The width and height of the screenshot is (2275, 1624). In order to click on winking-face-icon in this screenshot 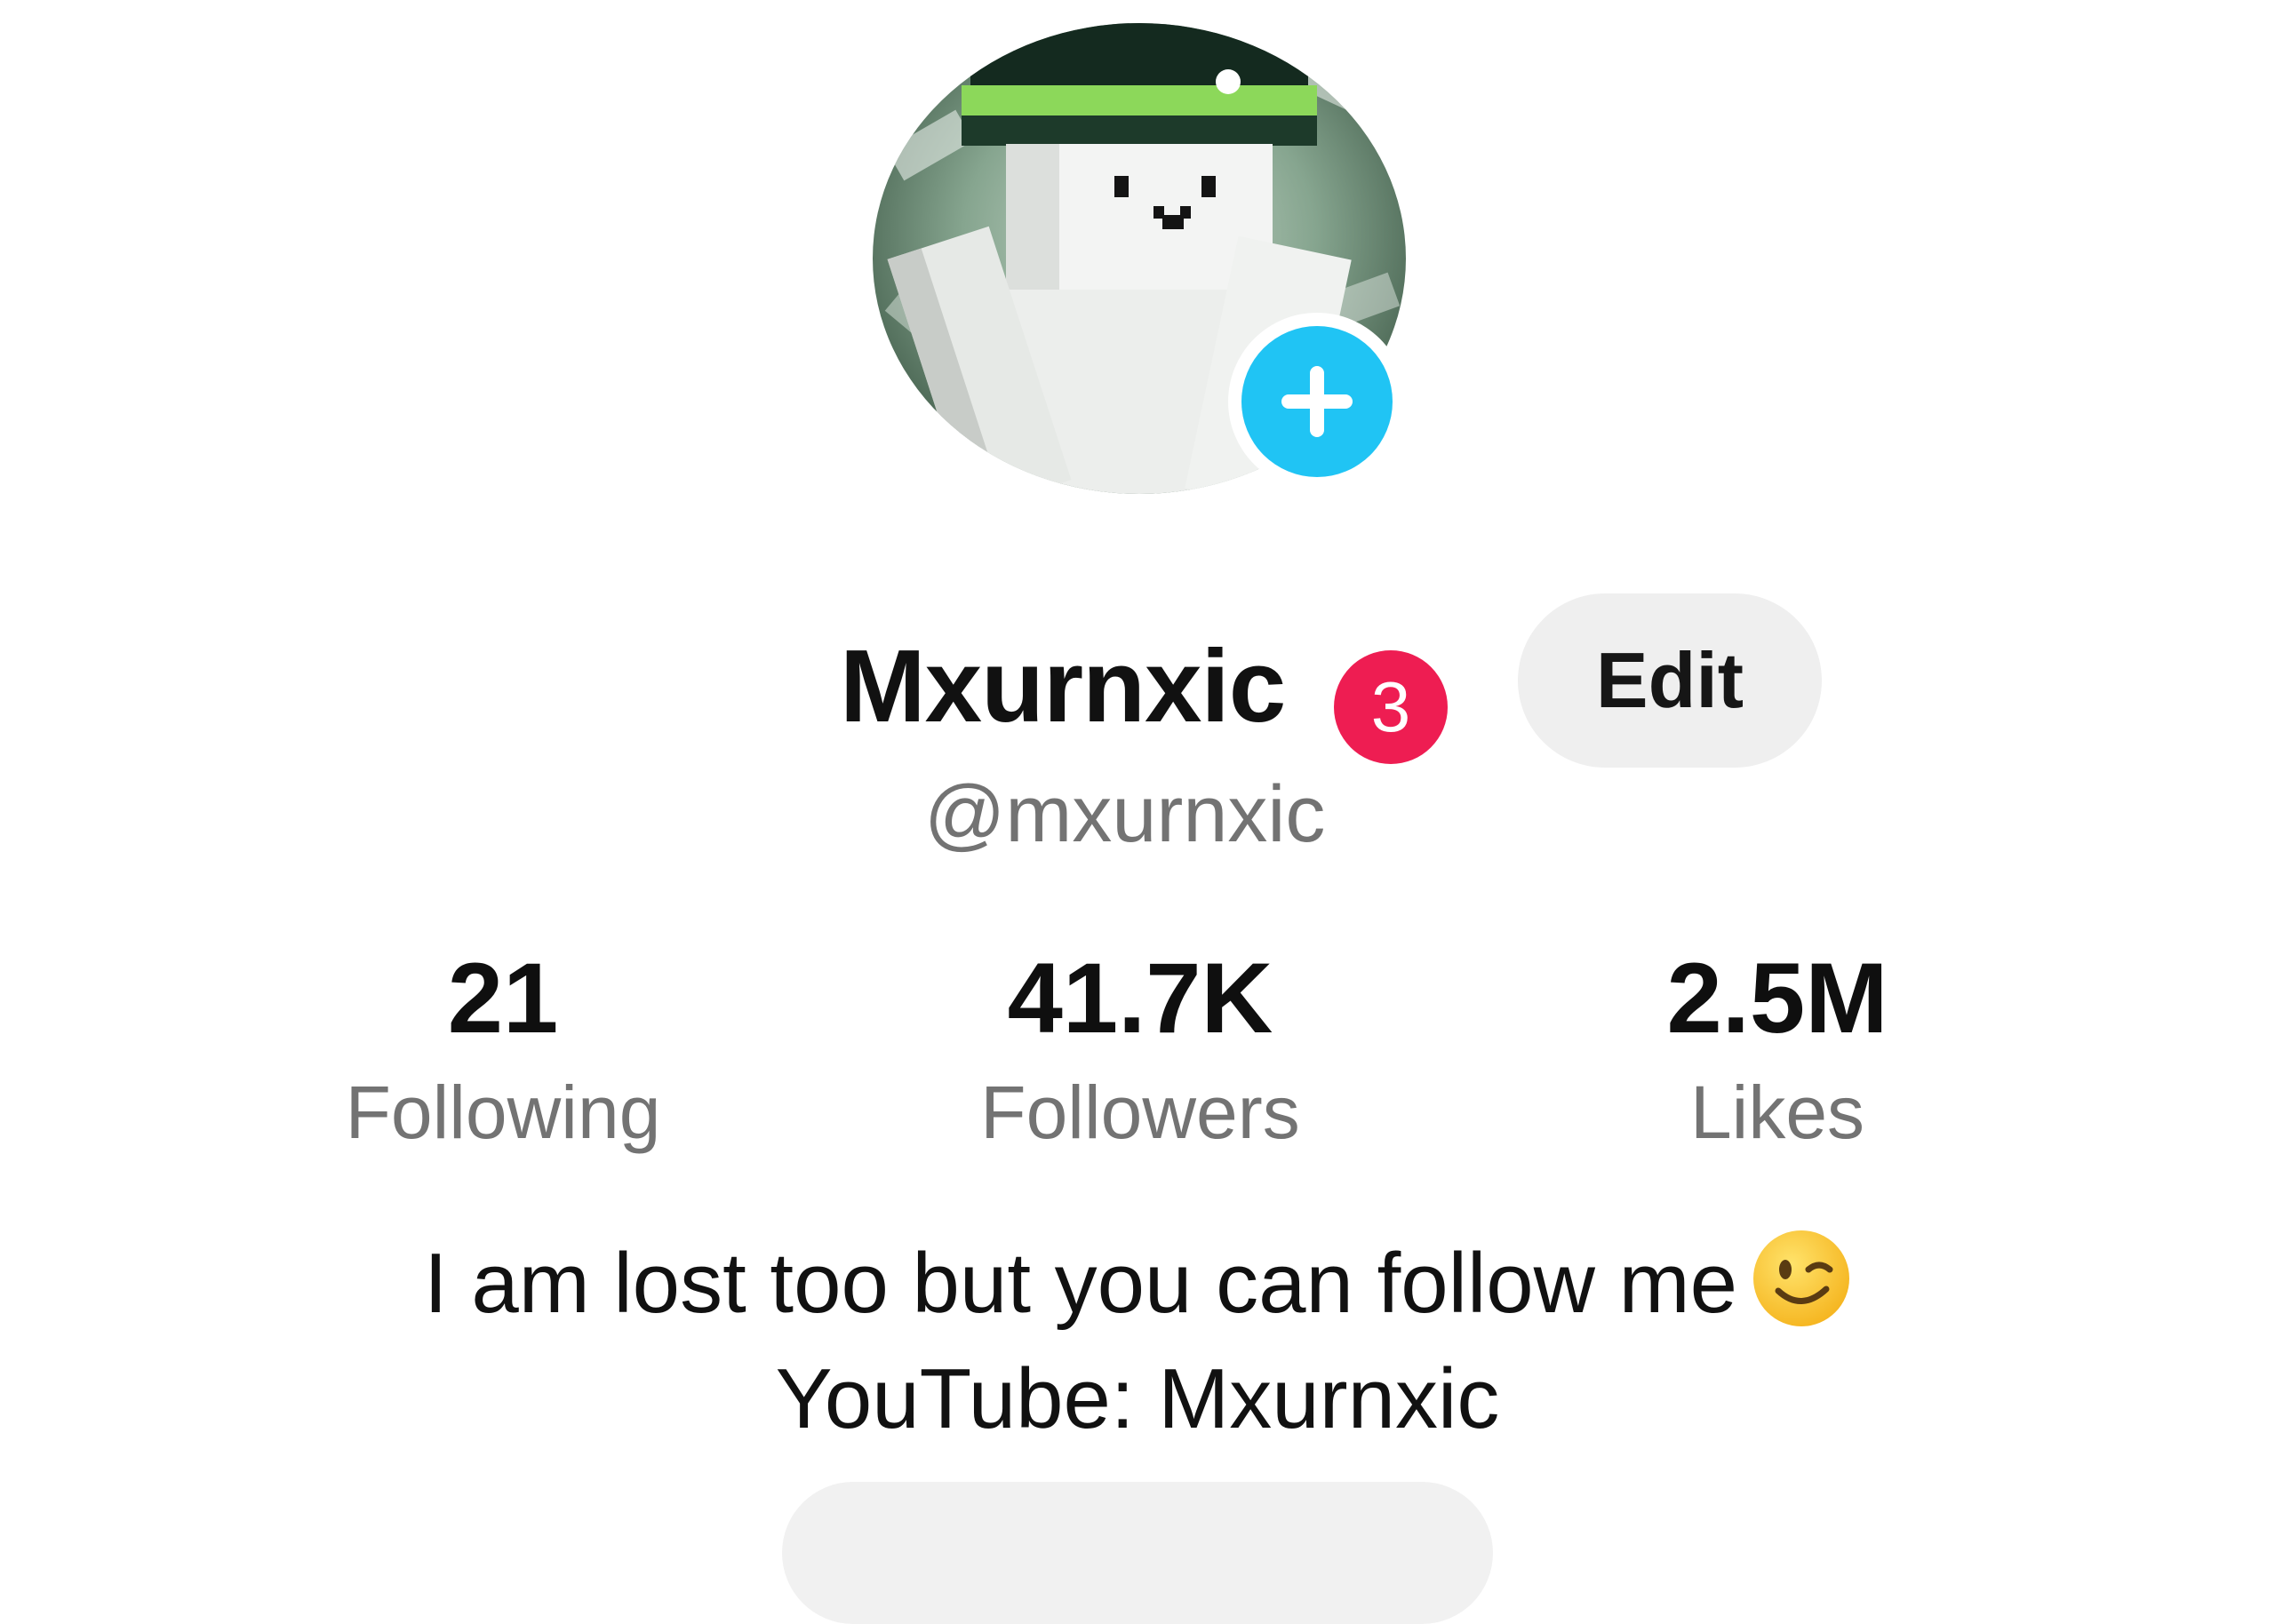, I will do `click(1801, 1278)`.